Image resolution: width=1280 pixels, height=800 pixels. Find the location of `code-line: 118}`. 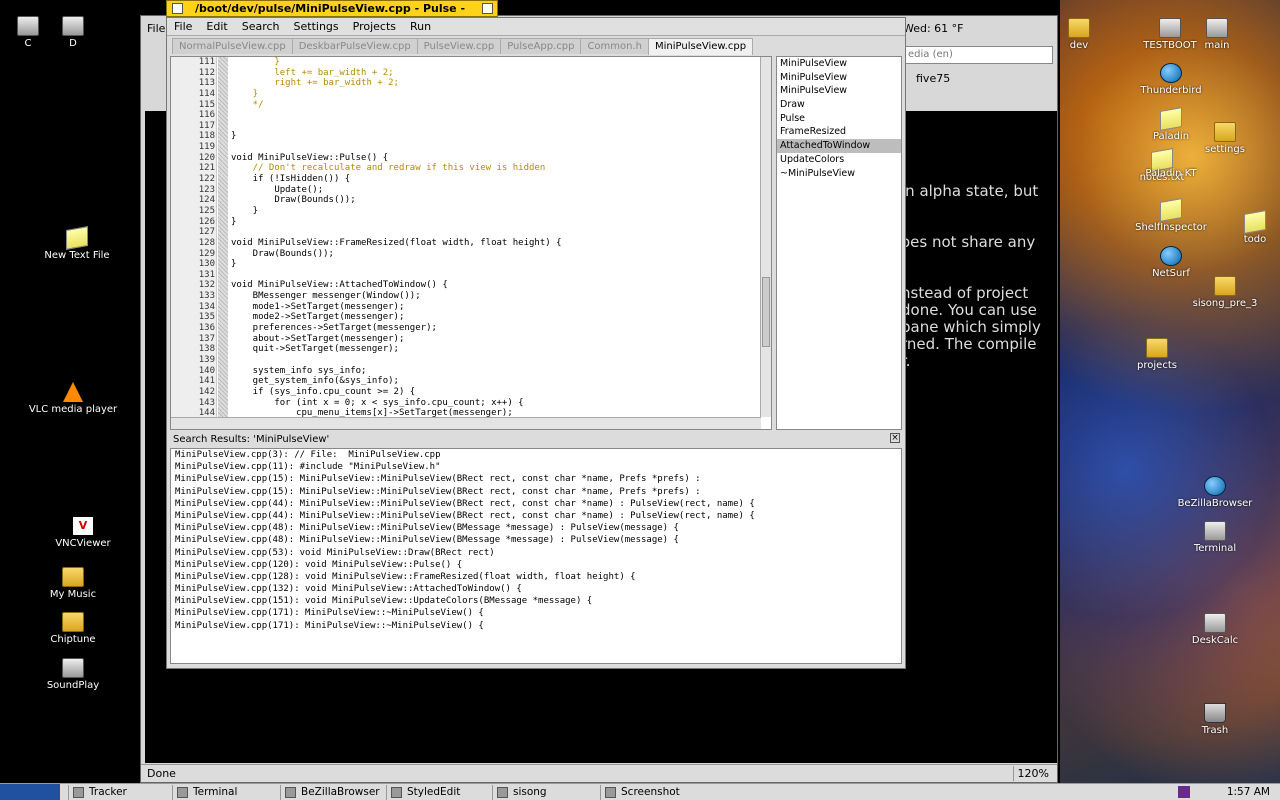

code-line: 118} is located at coordinates (480, 136).